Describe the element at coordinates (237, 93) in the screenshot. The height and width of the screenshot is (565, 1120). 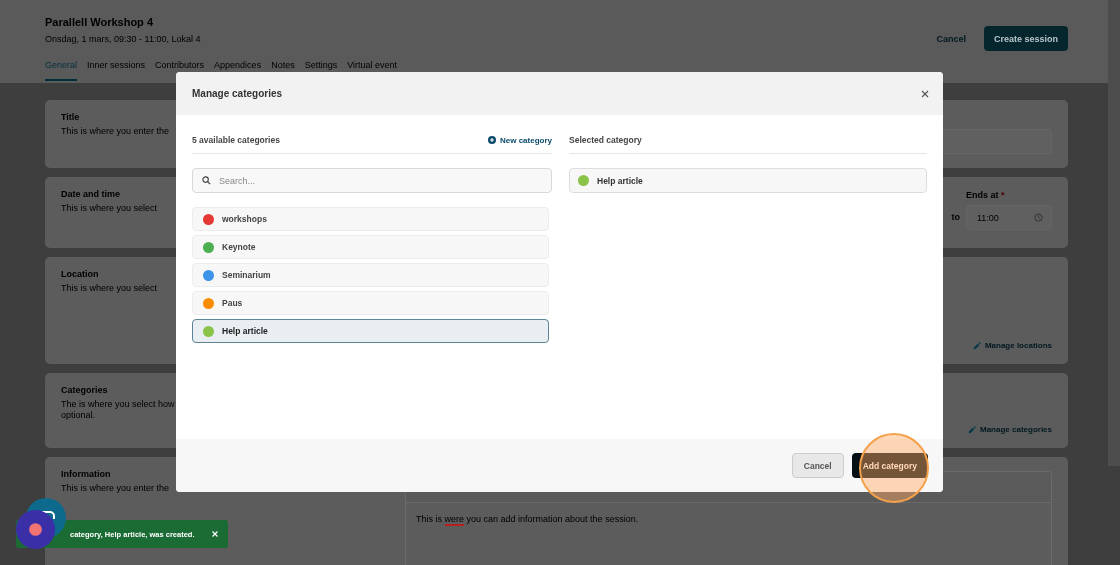
I see `dialog-title: Manage categories` at that location.